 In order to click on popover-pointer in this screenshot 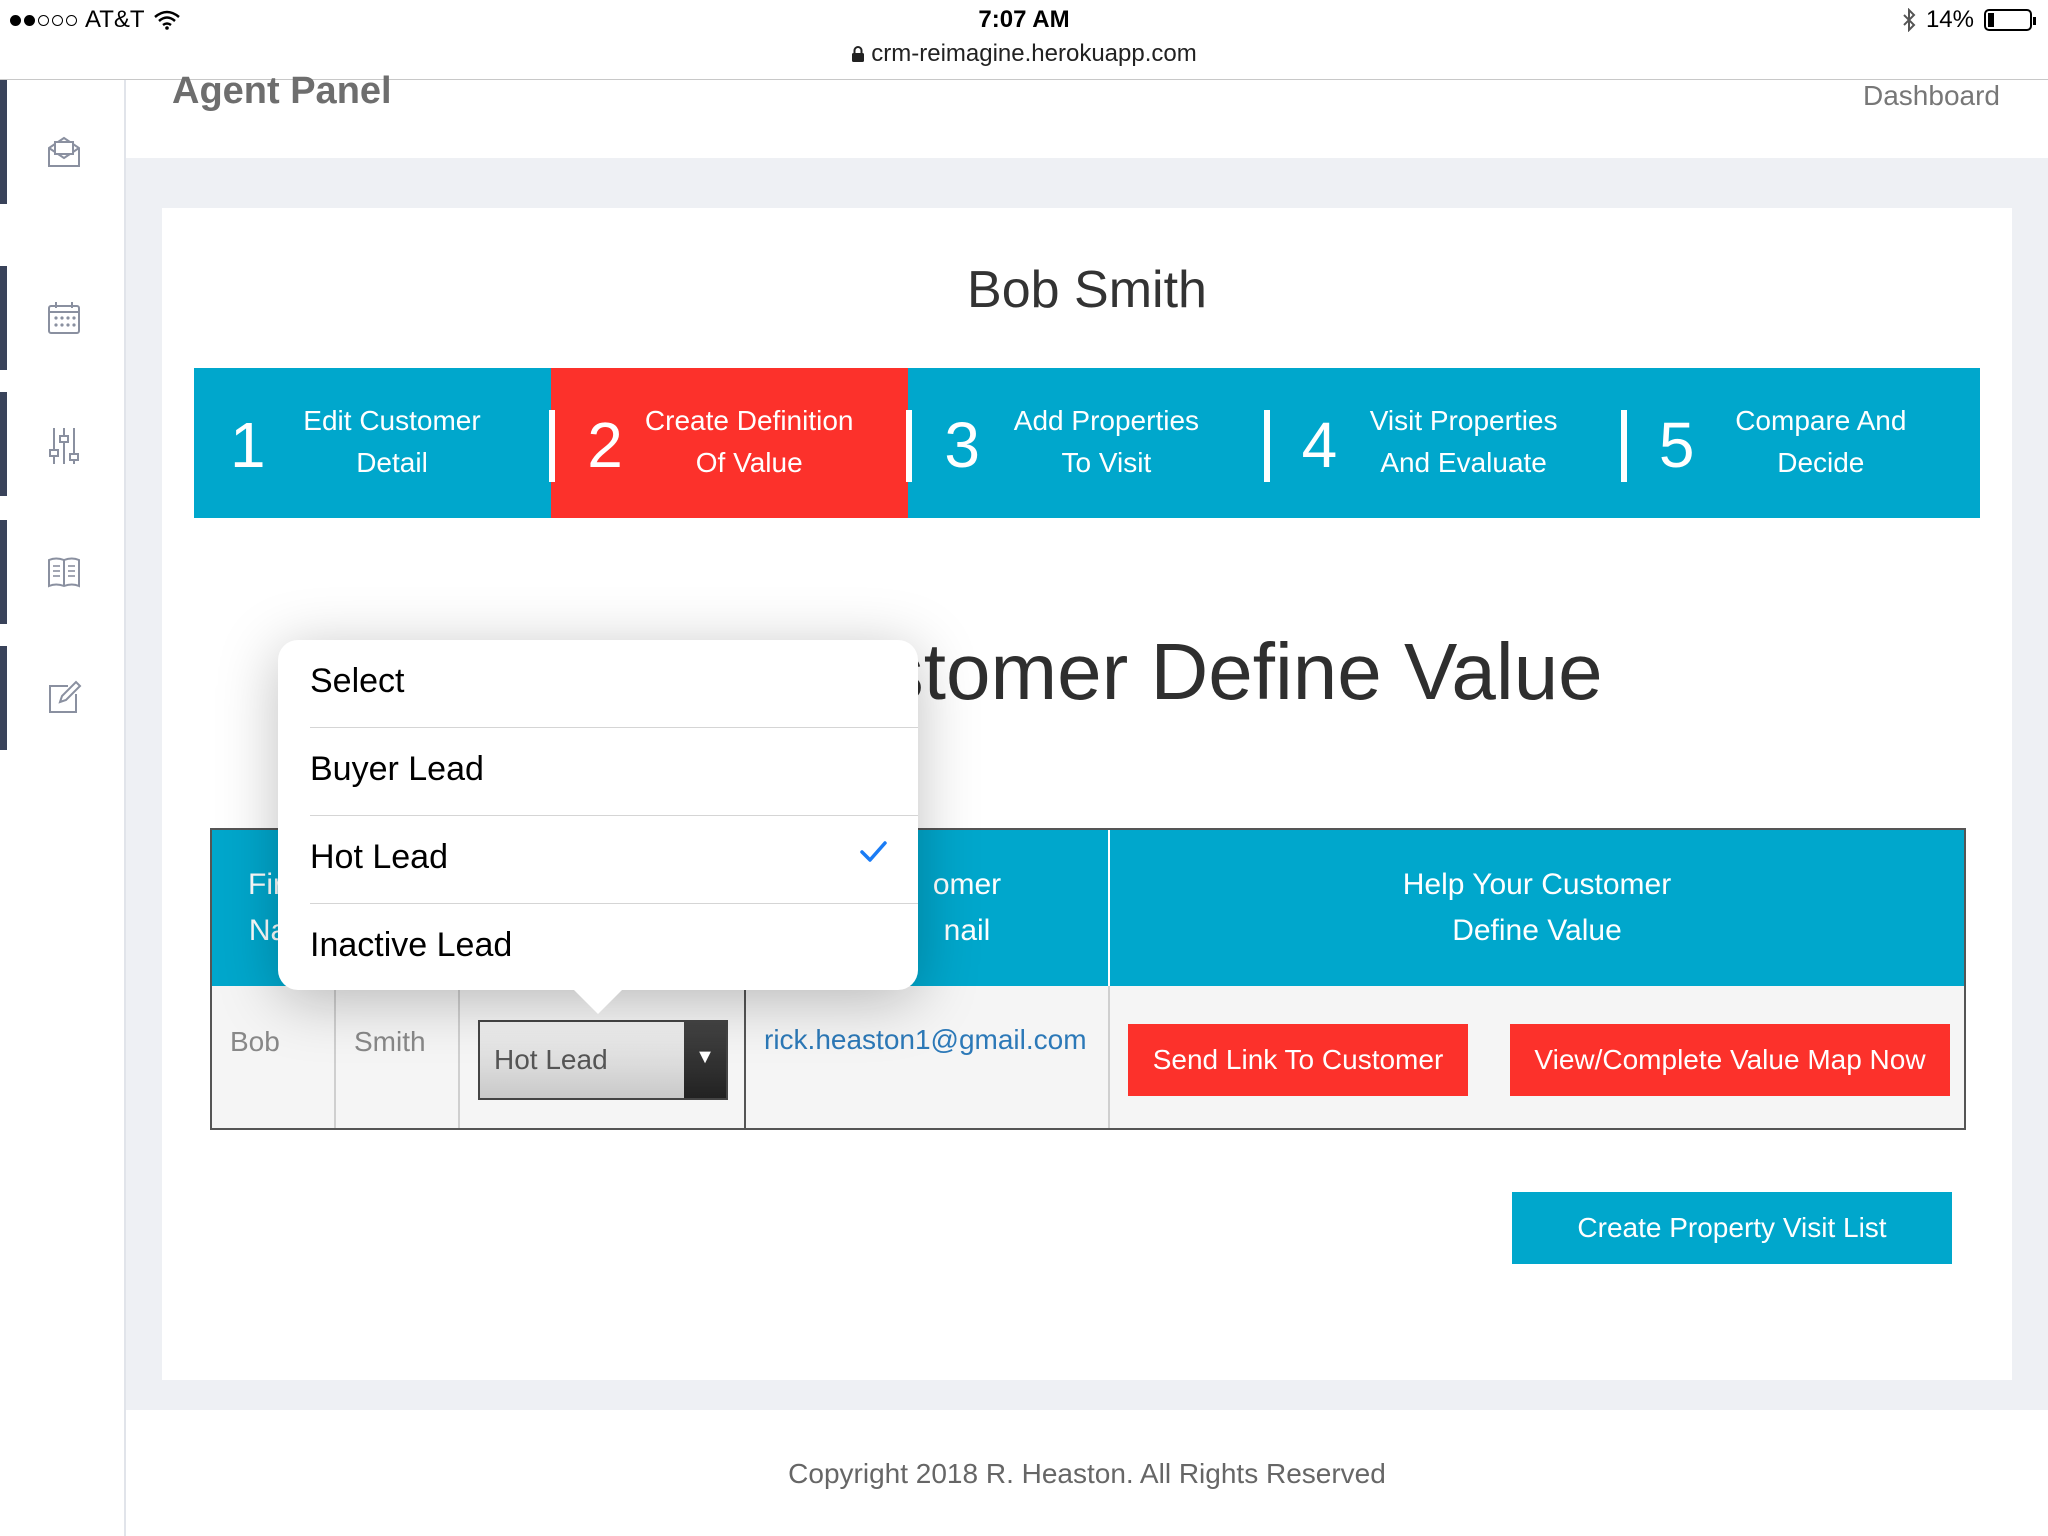, I will do `click(598, 1001)`.